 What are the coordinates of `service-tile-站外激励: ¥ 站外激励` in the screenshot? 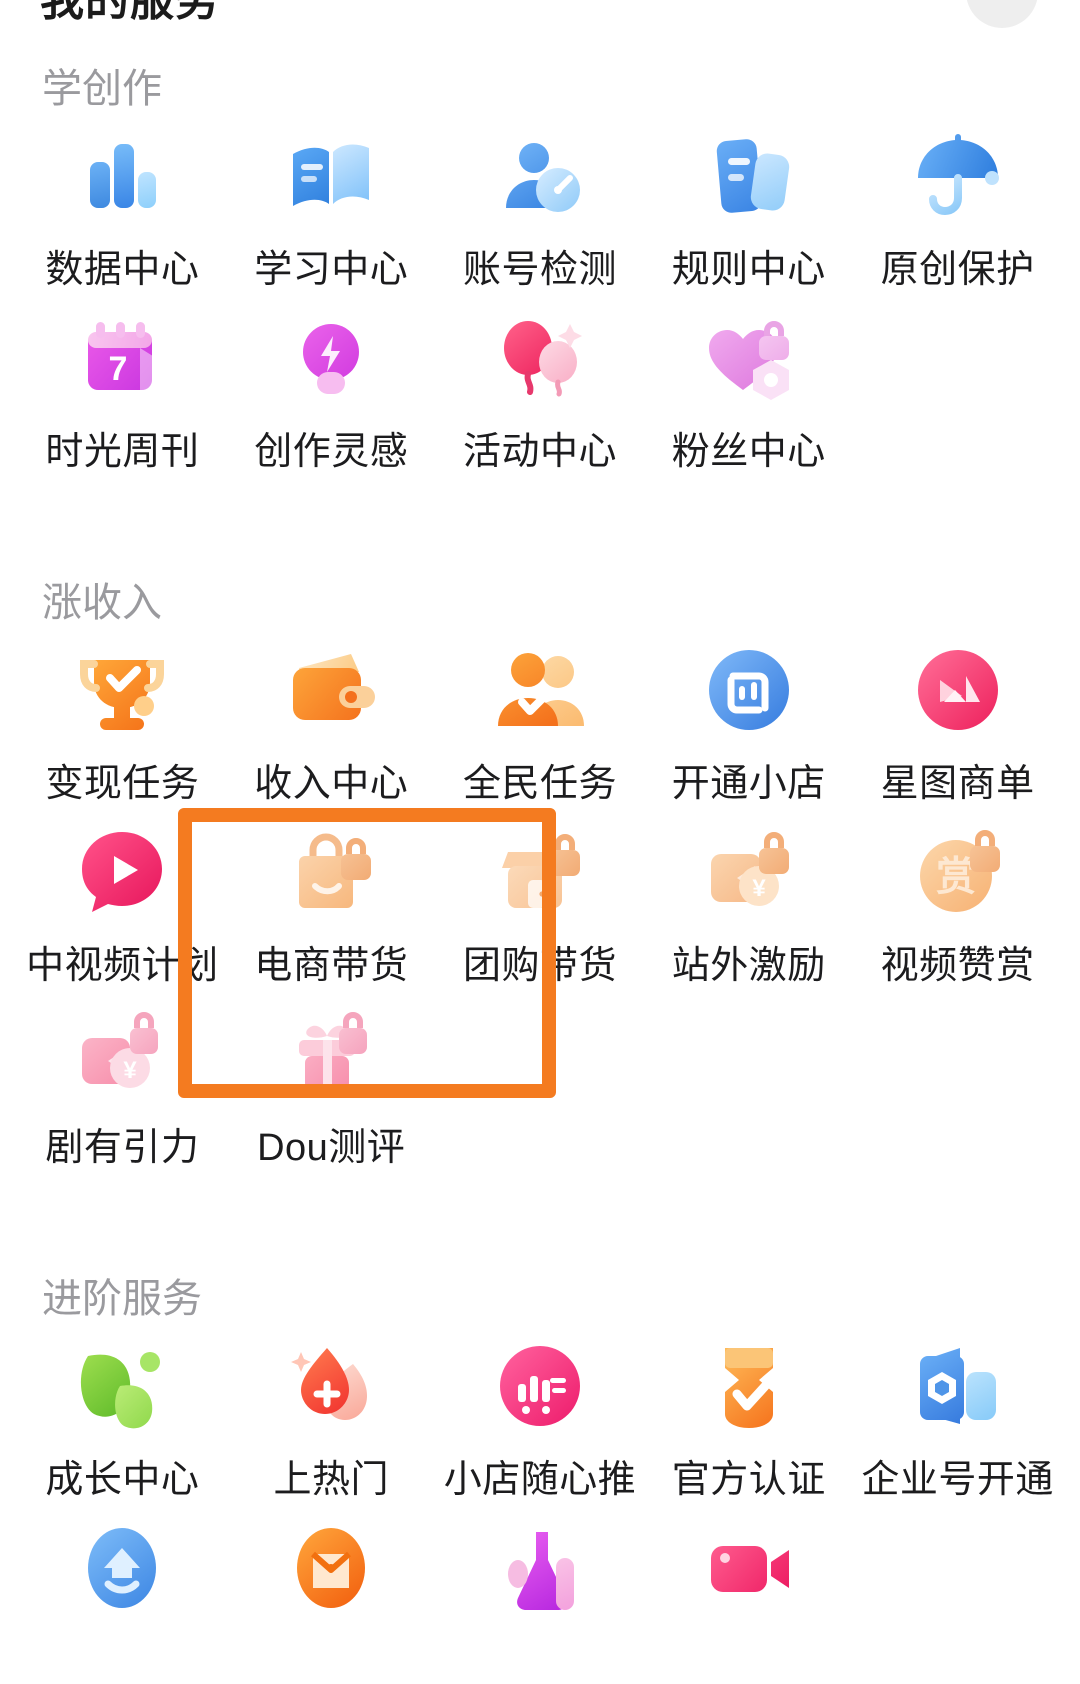 It's located at (748, 901).